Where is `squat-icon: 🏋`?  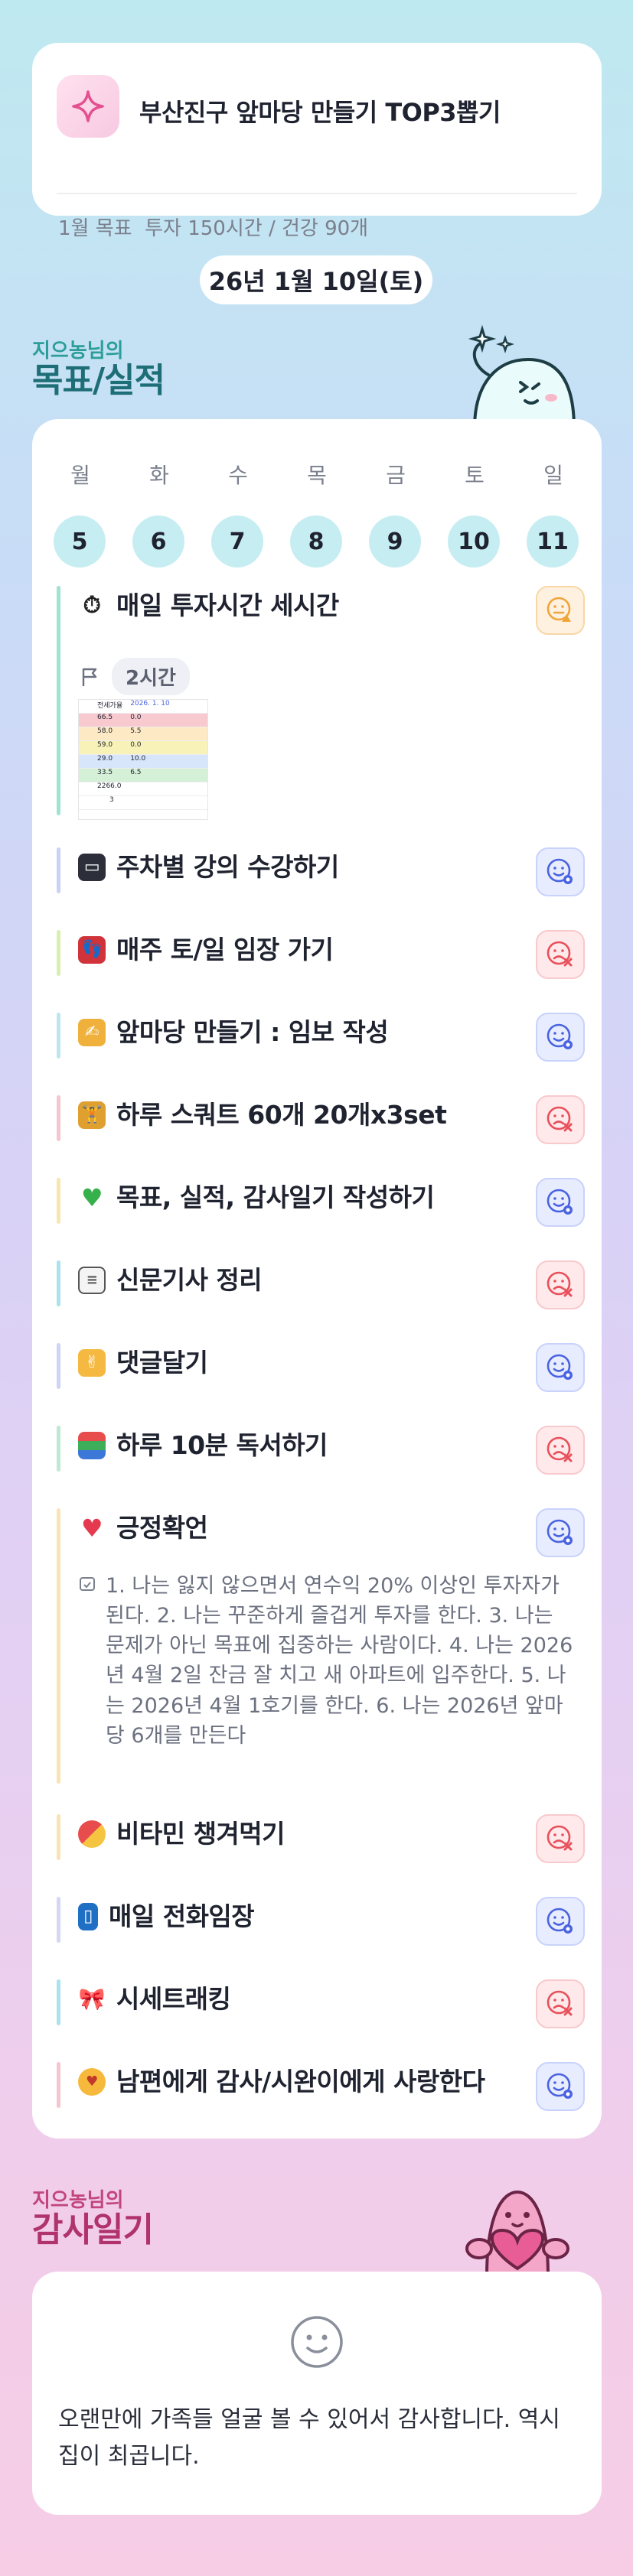
squat-icon: 🏋 is located at coordinates (92, 1115).